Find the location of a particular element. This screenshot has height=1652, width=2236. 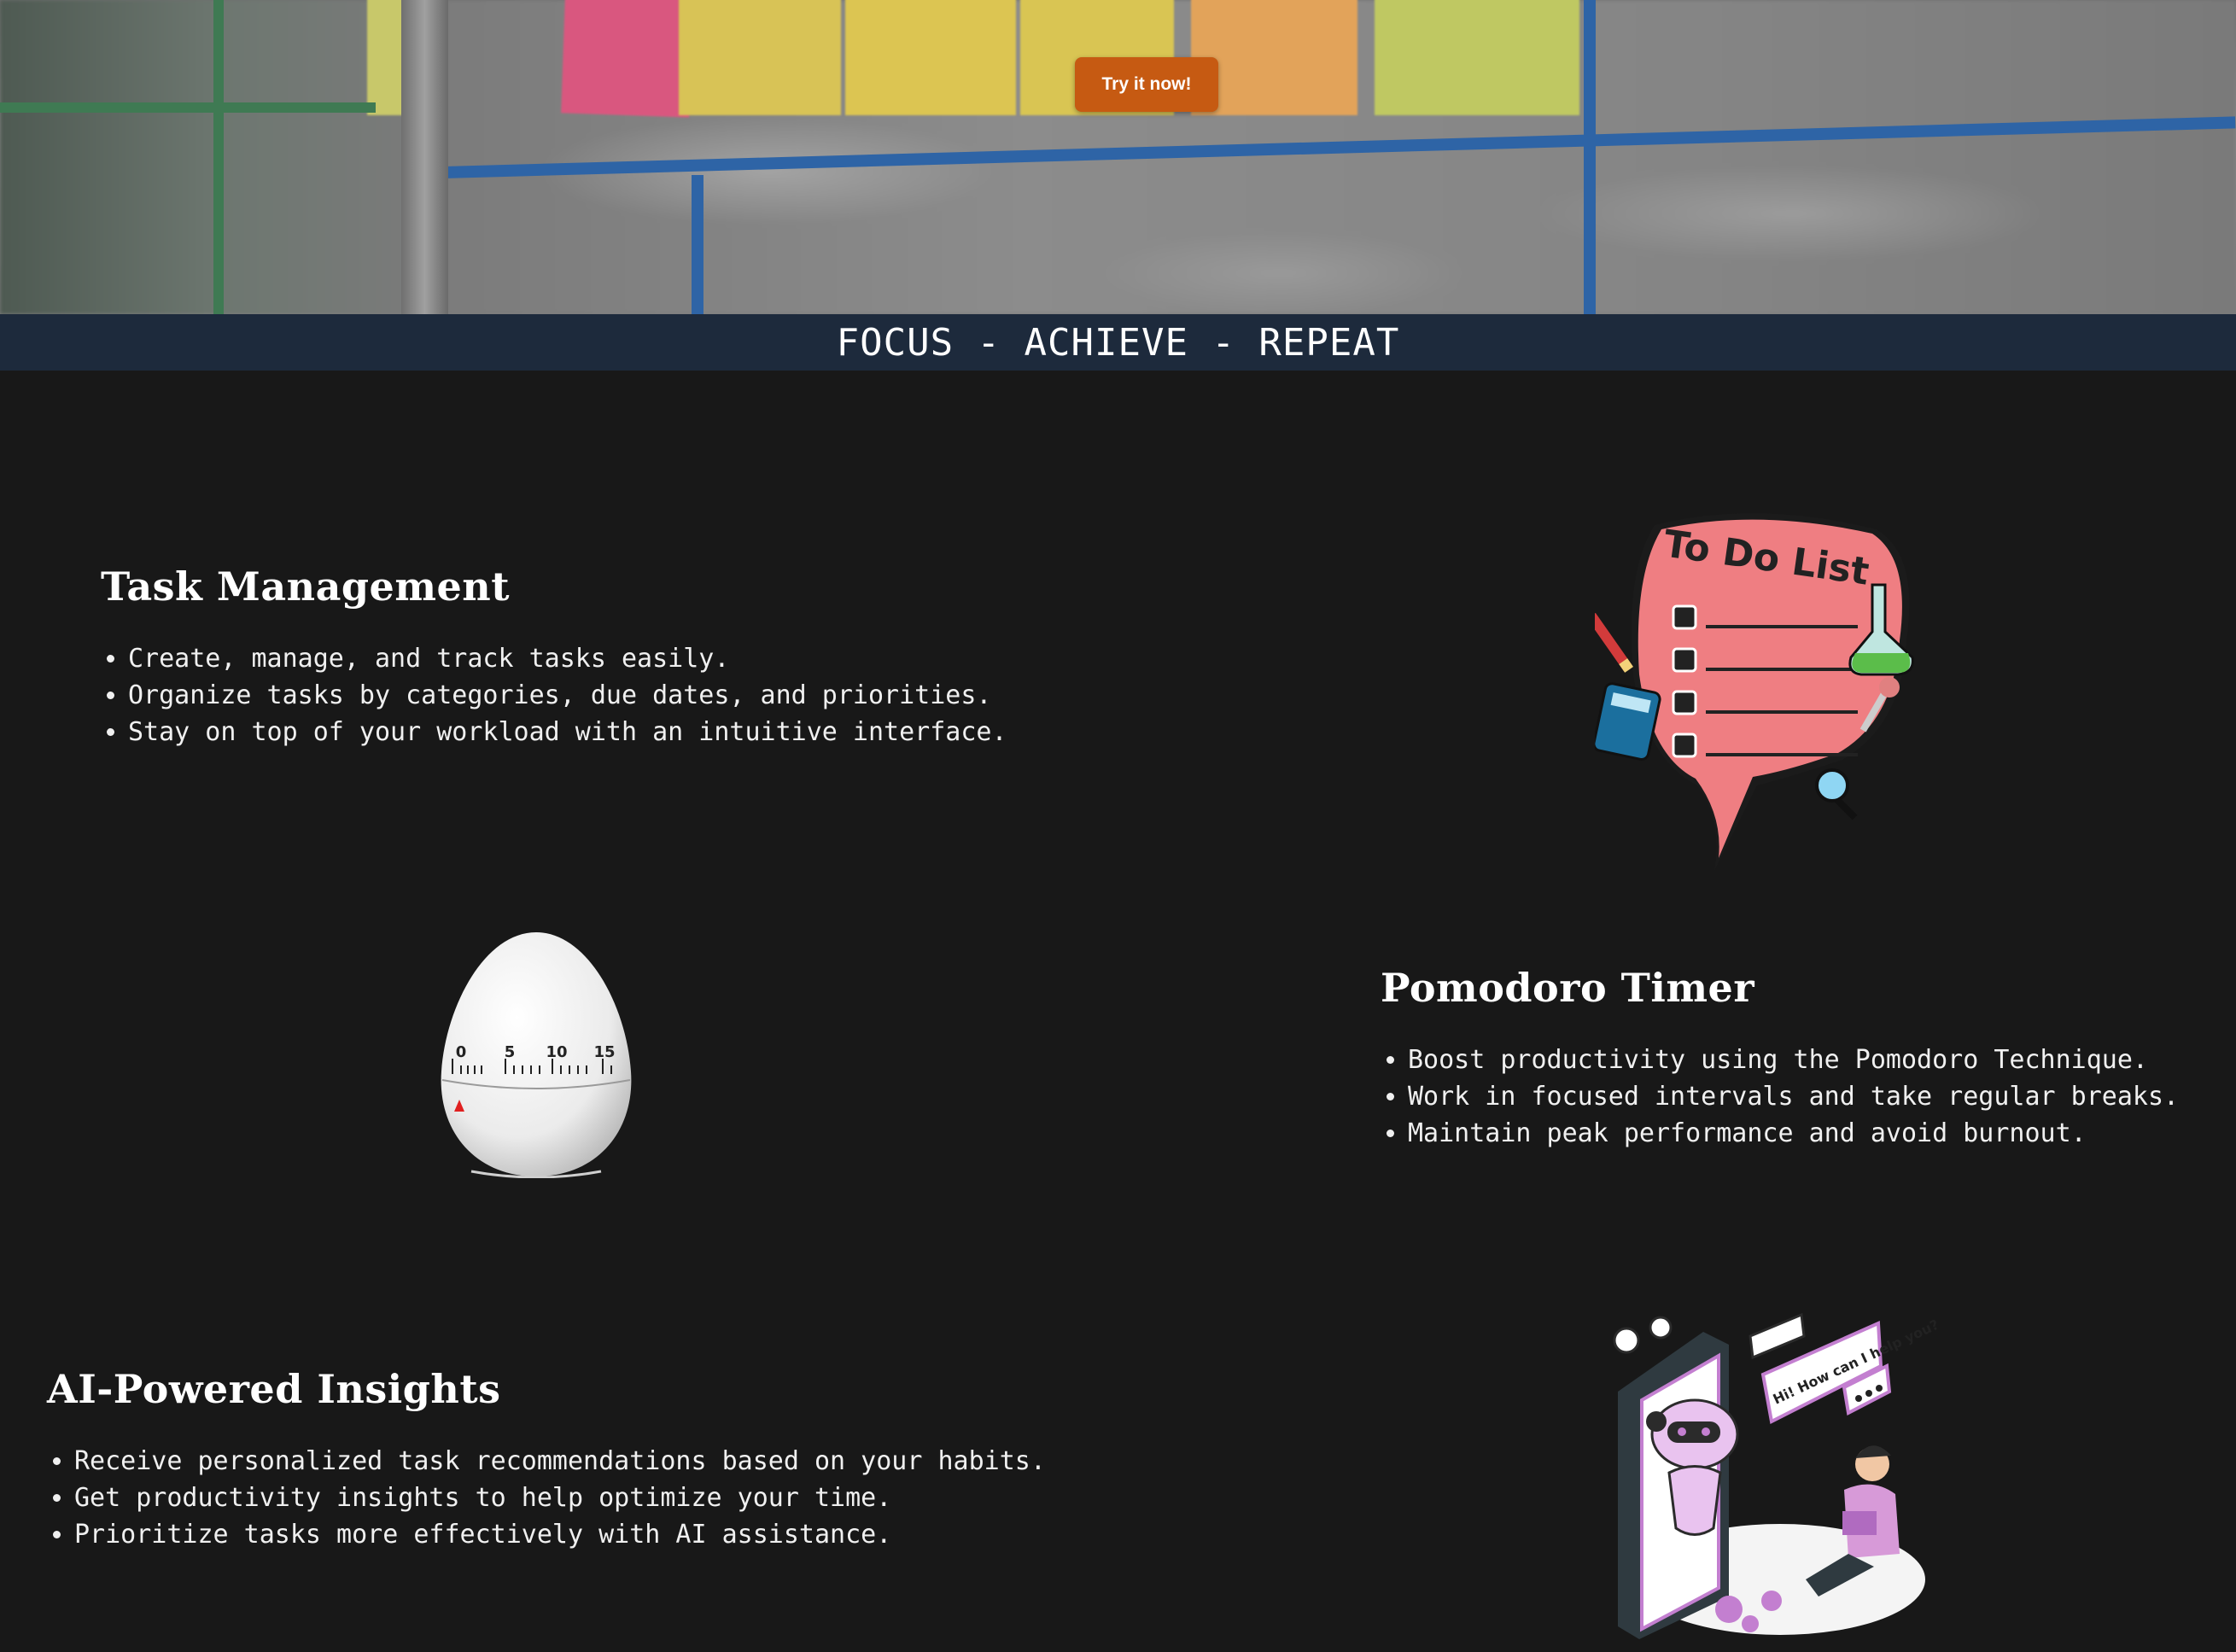

tagline-text: FOCUS - ACHIEVE - REPEAT is located at coordinates (1118, 342).